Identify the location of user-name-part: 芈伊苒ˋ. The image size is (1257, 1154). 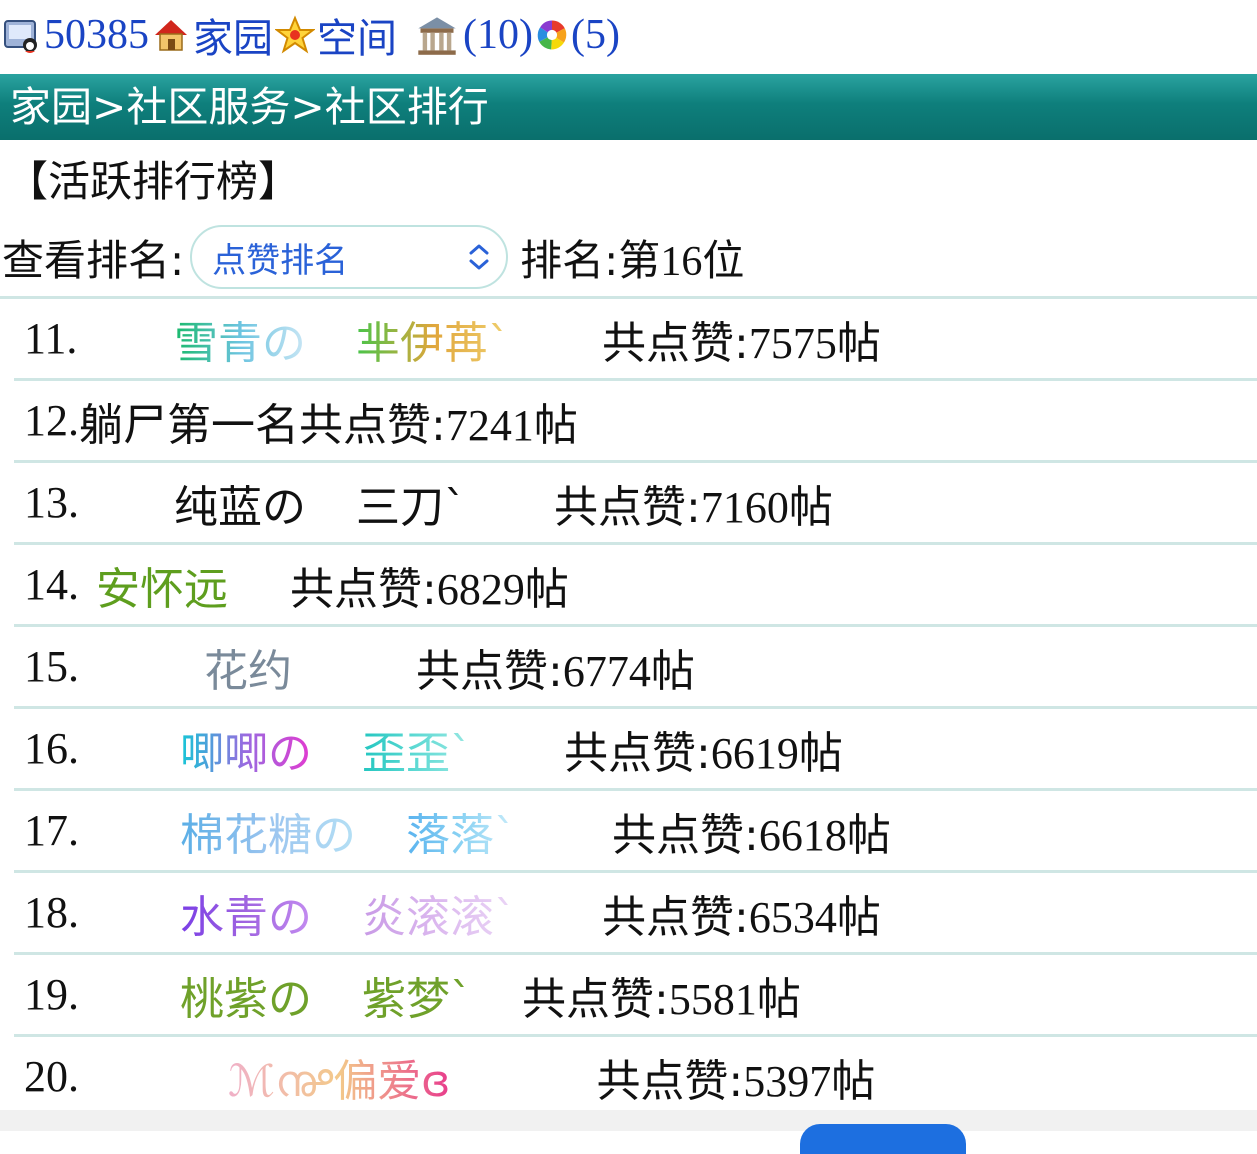
(433, 343).